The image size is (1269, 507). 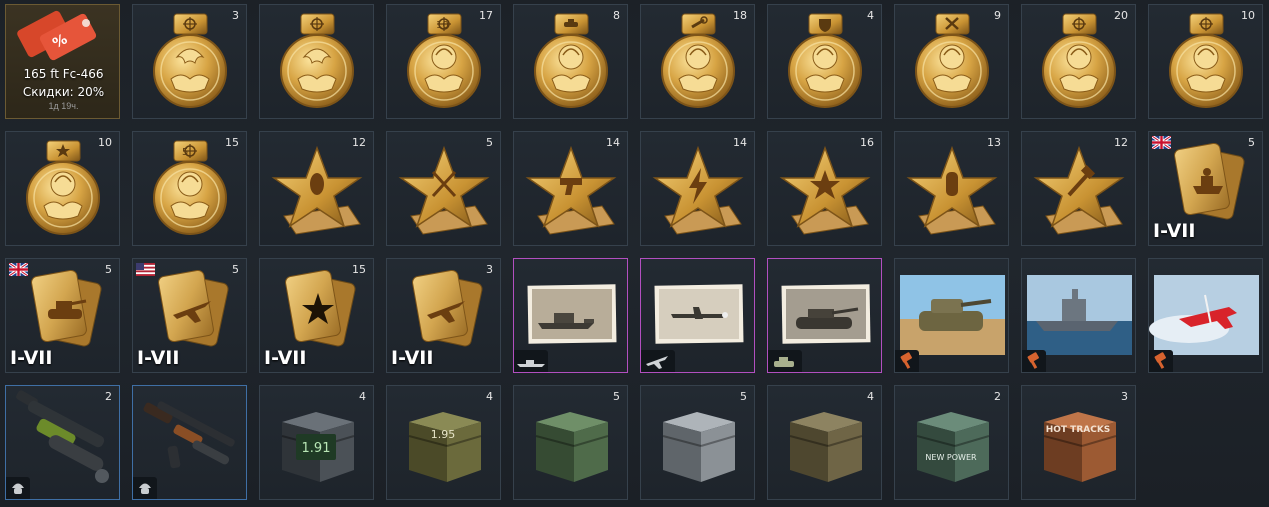 I want to click on ship-icon, so click(x=531, y=361).